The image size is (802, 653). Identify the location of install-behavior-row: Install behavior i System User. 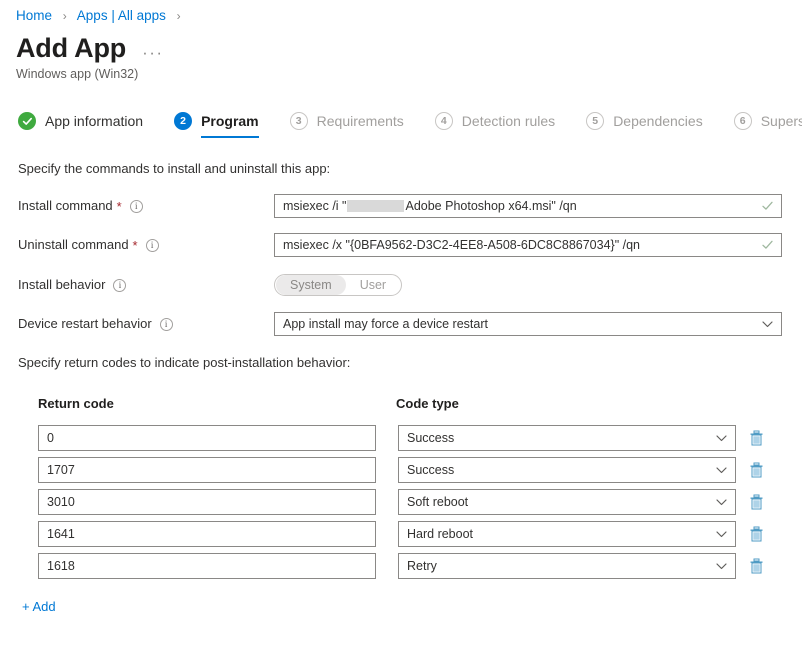
(400, 285).